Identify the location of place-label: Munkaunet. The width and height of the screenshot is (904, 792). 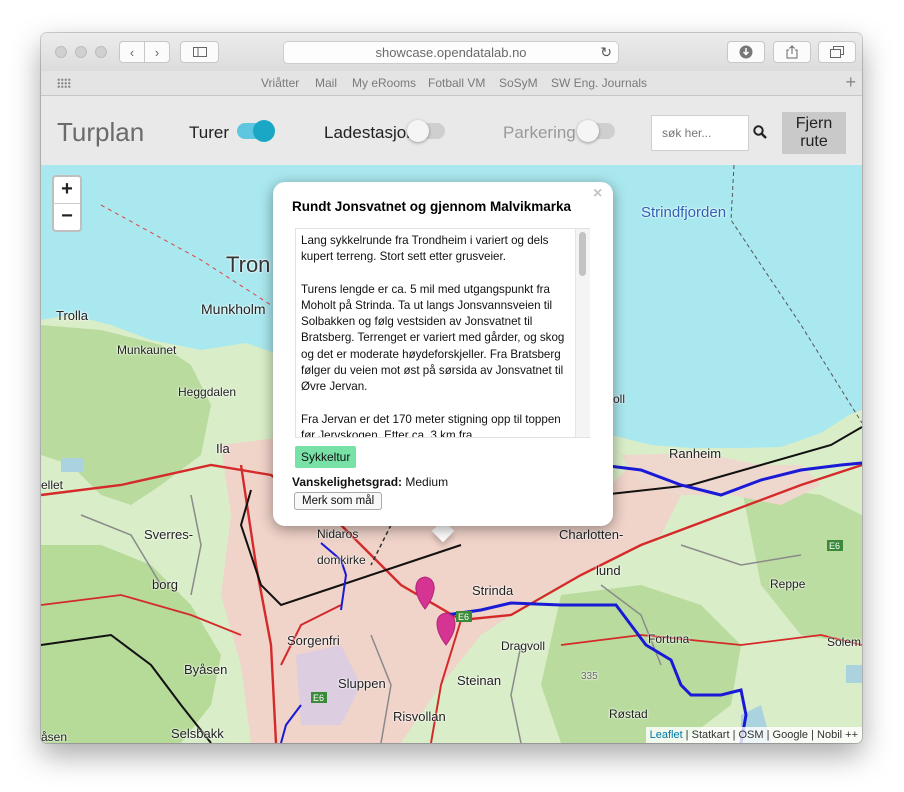
(147, 350).